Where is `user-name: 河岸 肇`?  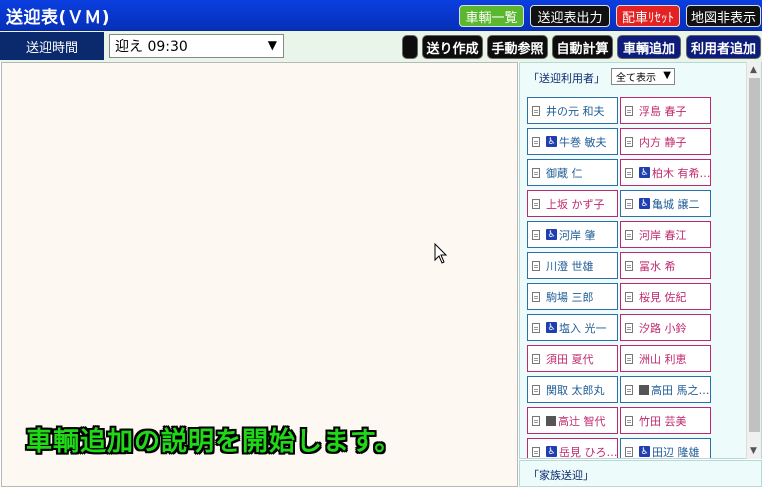 user-name: 河岸 肇 is located at coordinates (577, 235).